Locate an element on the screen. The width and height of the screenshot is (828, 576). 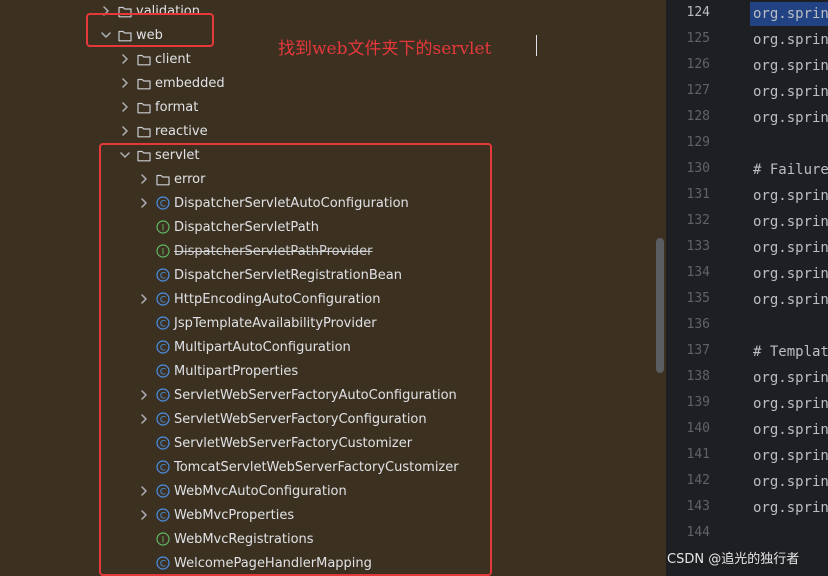
tree-item-label: format is located at coordinates (177, 107).